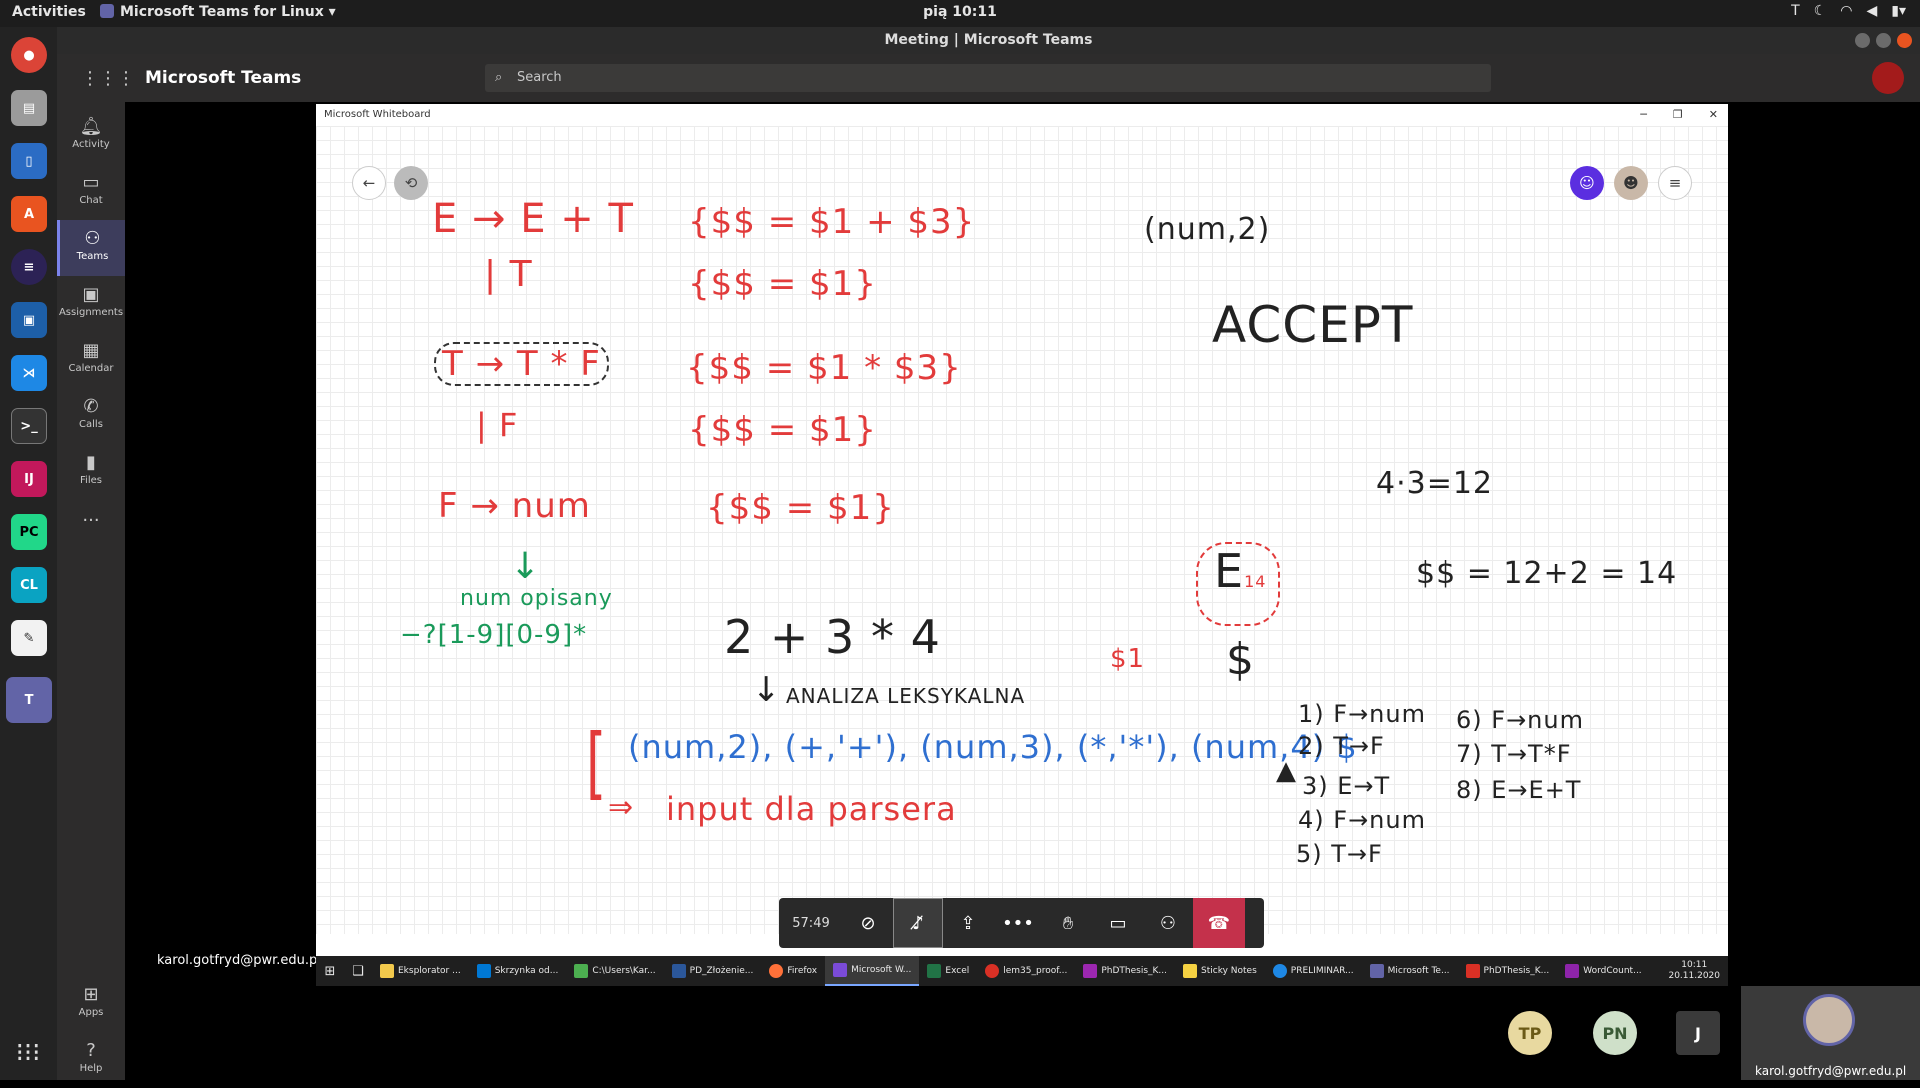 This screenshot has height=1088, width=1920. What do you see at coordinates (1831, 1071) in the screenshot?
I see `self-label: karol.gotfryd@pwr.edu.pl` at bounding box center [1831, 1071].